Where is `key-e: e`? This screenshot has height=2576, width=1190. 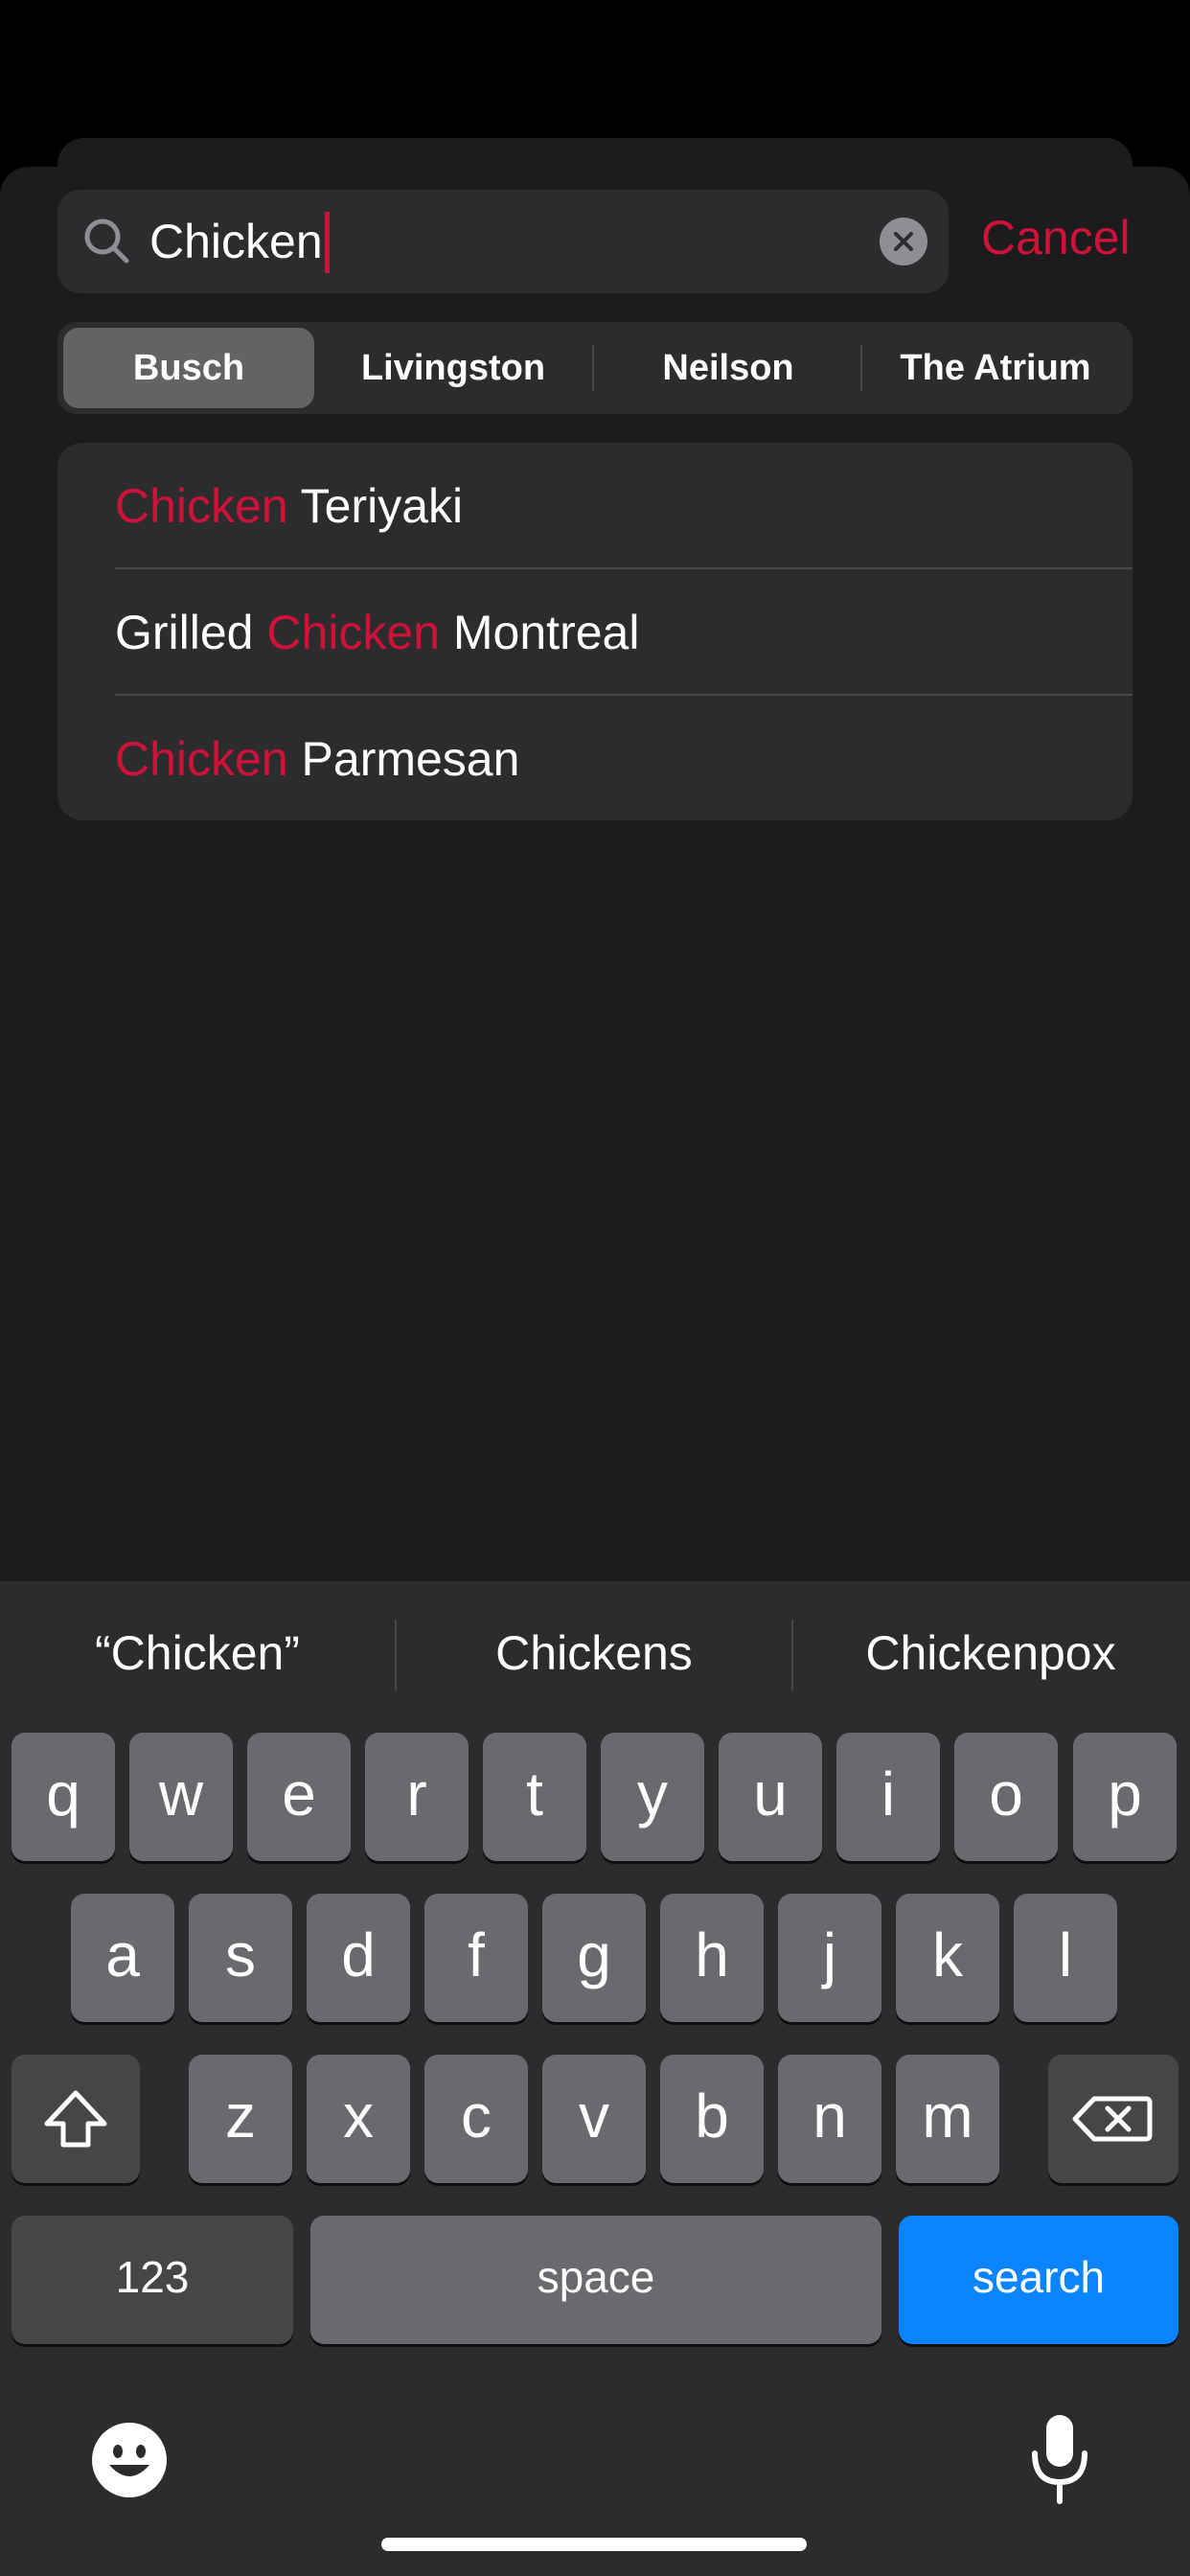
key-e: e is located at coordinates (299, 1797).